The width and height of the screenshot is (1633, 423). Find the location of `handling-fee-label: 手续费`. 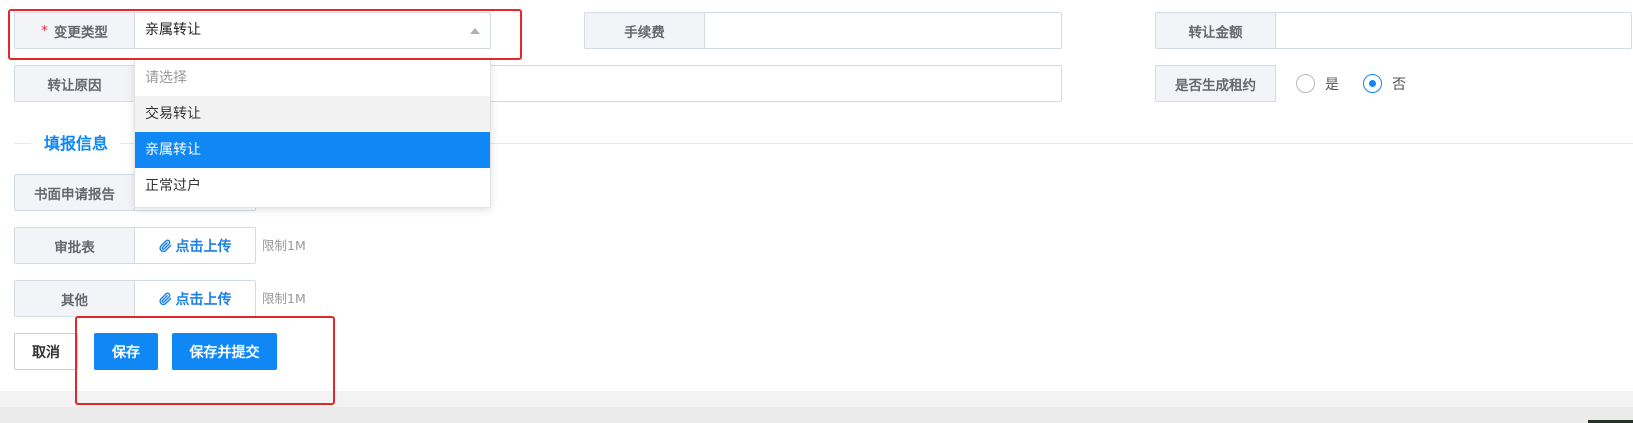

handling-fee-label: 手续费 is located at coordinates (644, 30).